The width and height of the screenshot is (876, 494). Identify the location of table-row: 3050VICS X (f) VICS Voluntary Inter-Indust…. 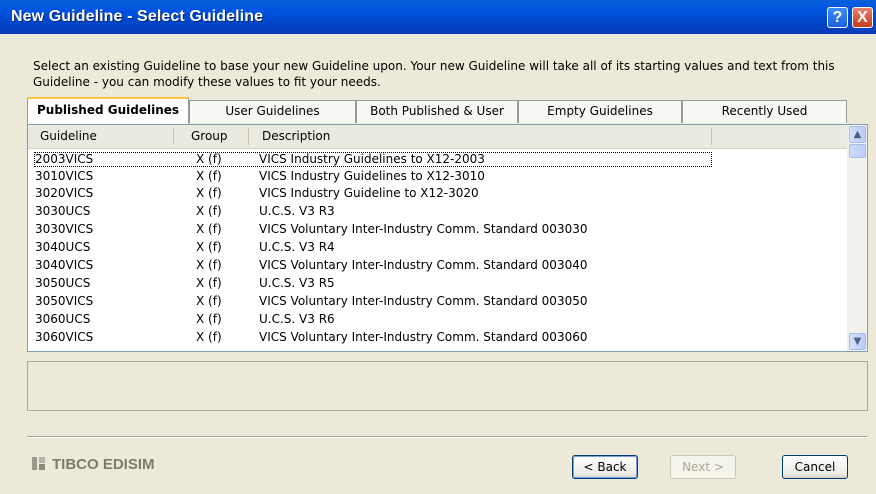
(437, 301).